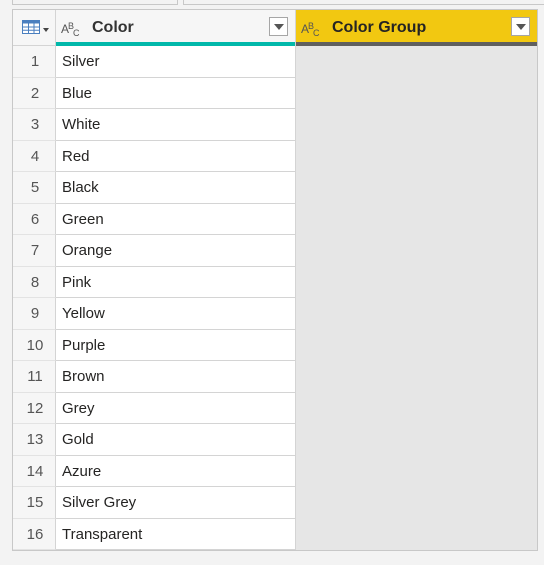 This screenshot has width=544, height=565. Describe the element at coordinates (176, 314) in the screenshot. I see `cell-color: Yellow` at that location.